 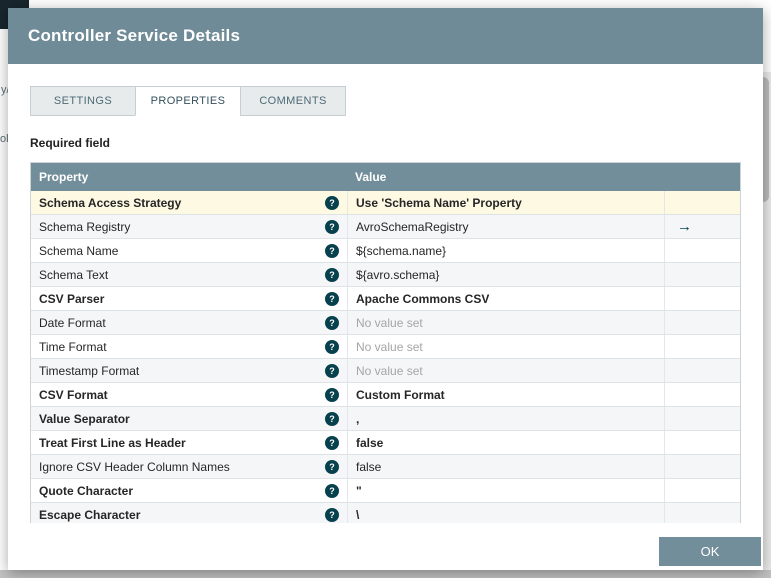 What do you see at coordinates (189, 513) in the screenshot?
I see `property-name-cell: Escape Character?` at bounding box center [189, 513].